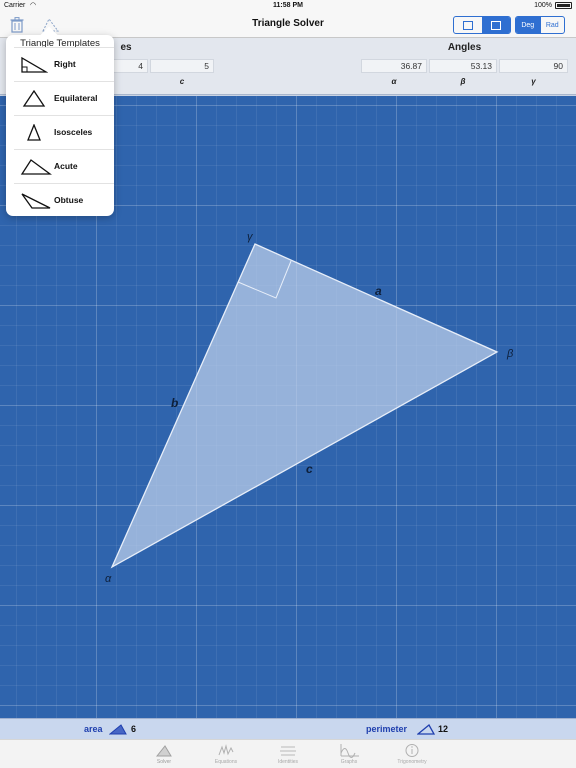 The width and height of the screenshot is (576, 768). Describe the element at coordinates (563, 5) in the screenshot. I see `battery-icon` at that location.